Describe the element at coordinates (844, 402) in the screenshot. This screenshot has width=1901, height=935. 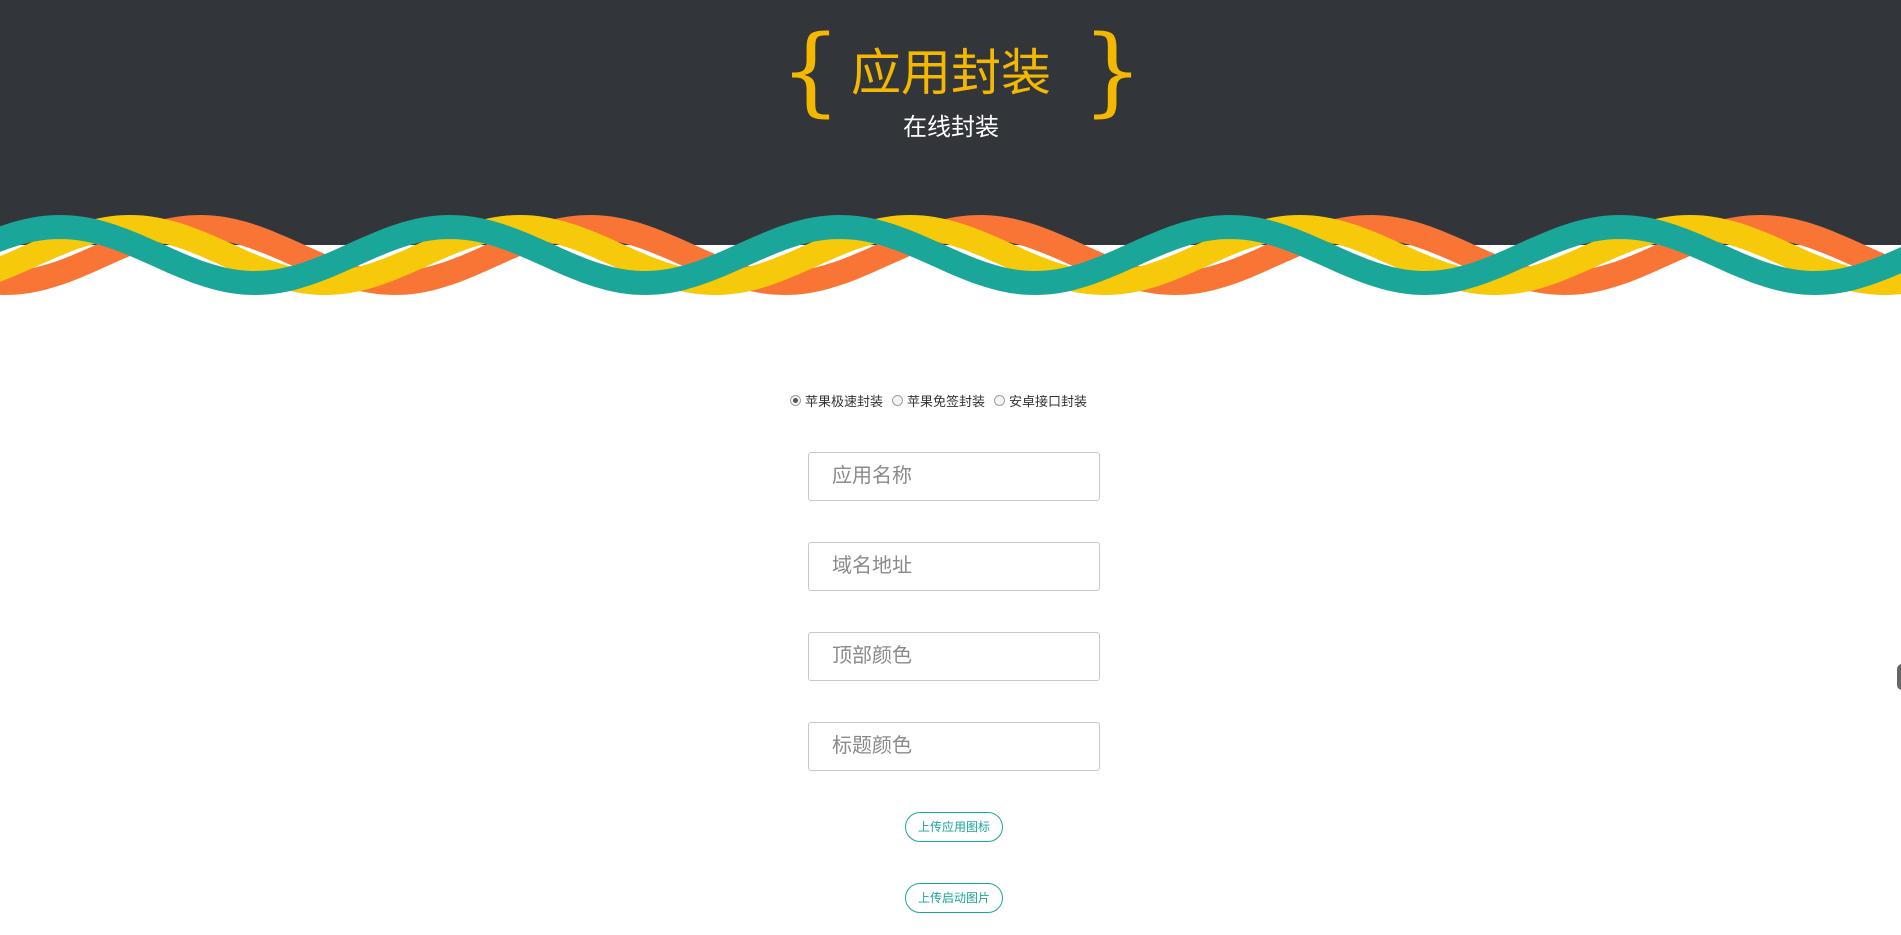
I see `radio-label: 苹果极速封装` at that location.